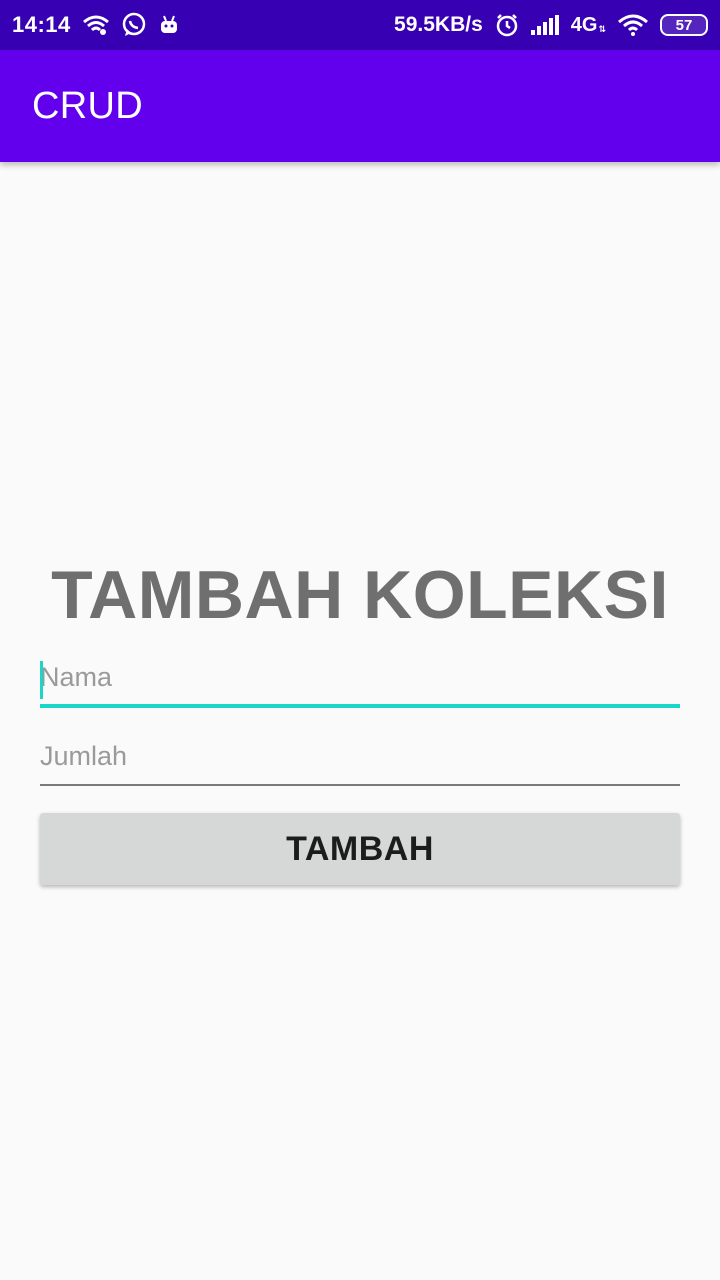 Image resolution: width=720 pixels, height=1280 pixels. Describe the element at coordinates (544, 25) in the screenshot. I see `signal-icon` at that location.